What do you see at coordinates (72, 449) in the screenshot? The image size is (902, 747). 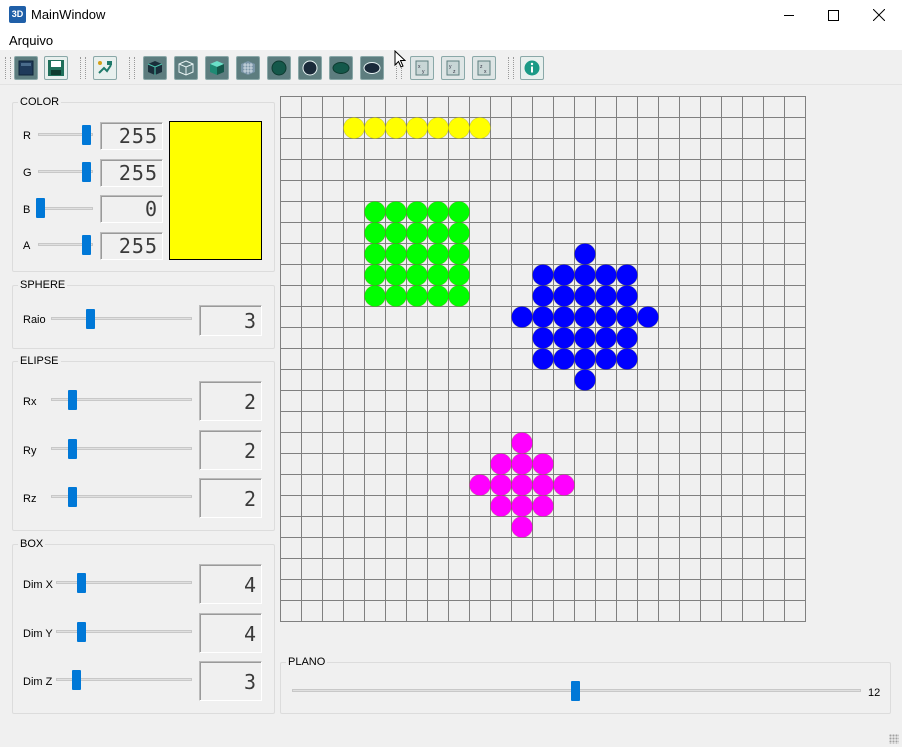 I see `ry-slider-handle` at bounding box center [72, 449].